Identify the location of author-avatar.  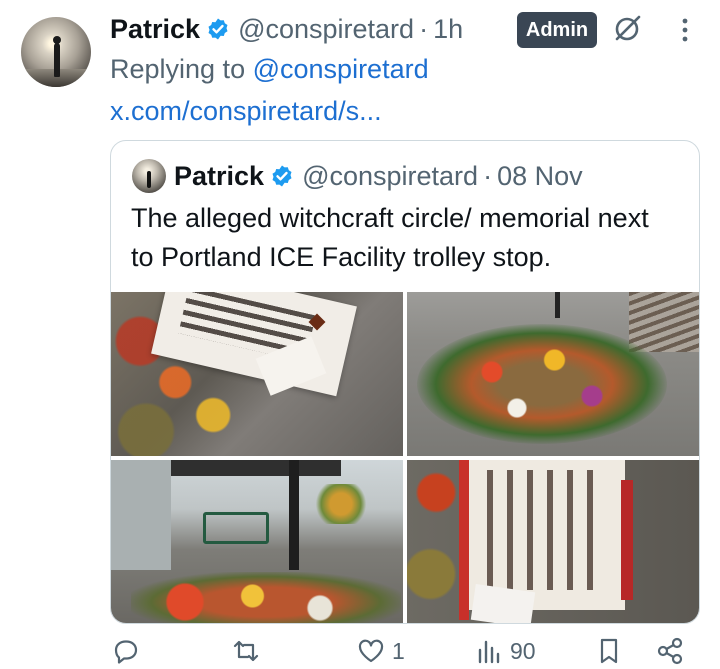
(56, 52).